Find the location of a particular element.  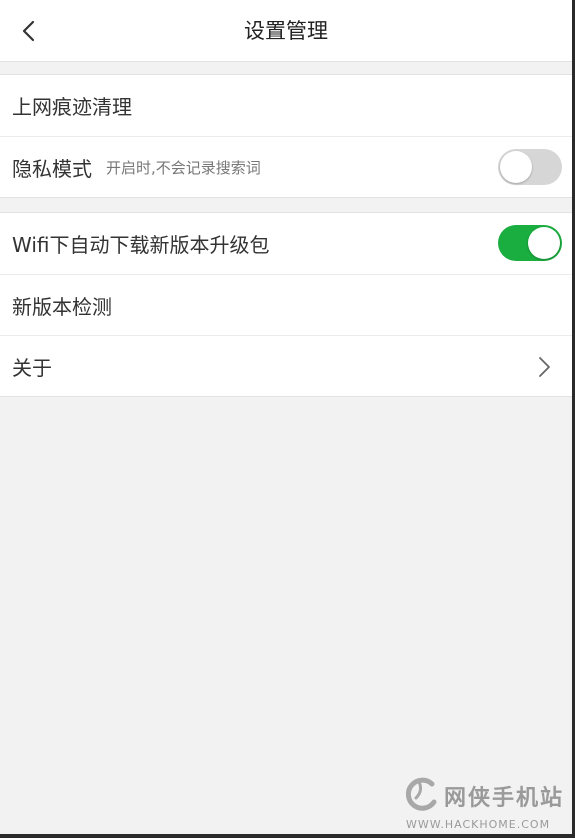

privacy-mode-toggle is located at coordinates (530, 167).